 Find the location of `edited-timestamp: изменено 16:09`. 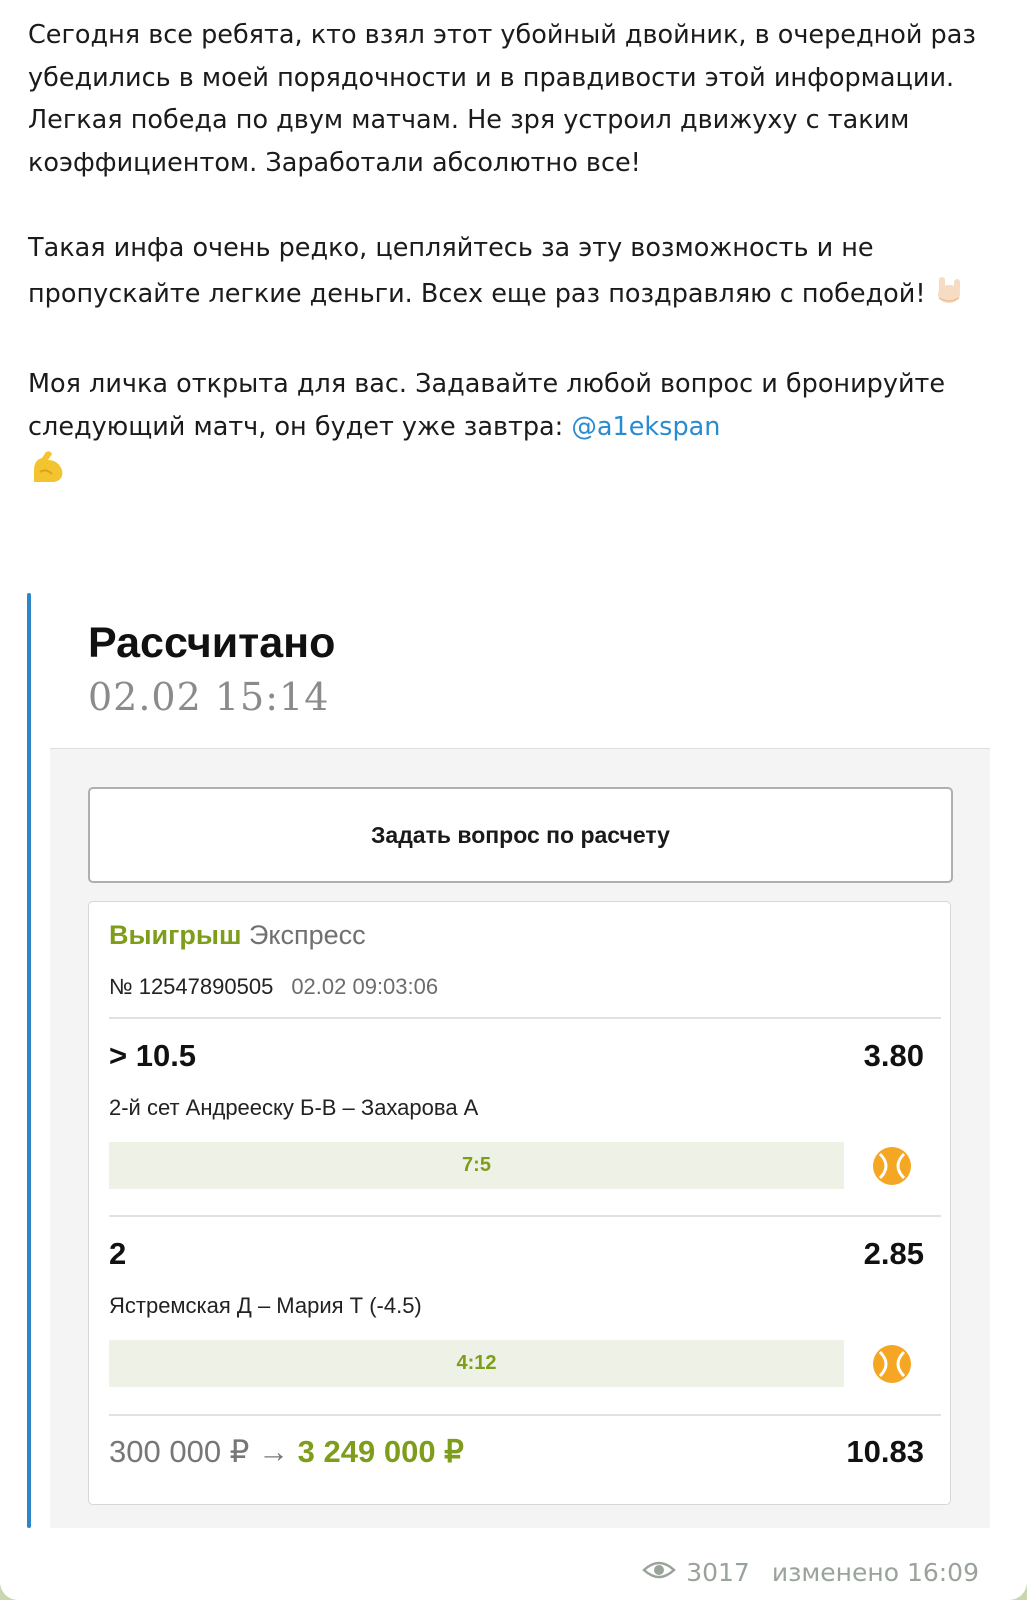

edited-timestamp: изменено 16:09 is located at coordinates (875, 1572).